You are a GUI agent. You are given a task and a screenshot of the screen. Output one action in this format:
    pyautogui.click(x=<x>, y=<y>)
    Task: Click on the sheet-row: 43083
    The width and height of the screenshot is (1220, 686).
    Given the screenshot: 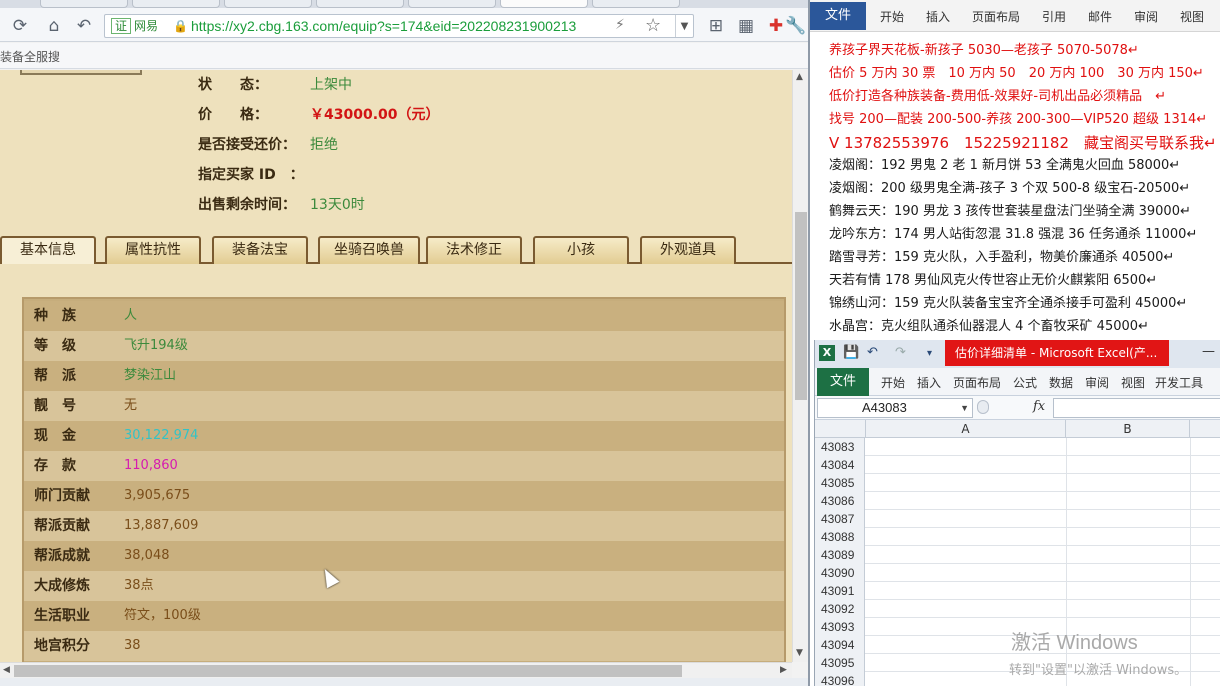 What is the action you would take?
    pyautogui.click(x=1017, y=447)
    